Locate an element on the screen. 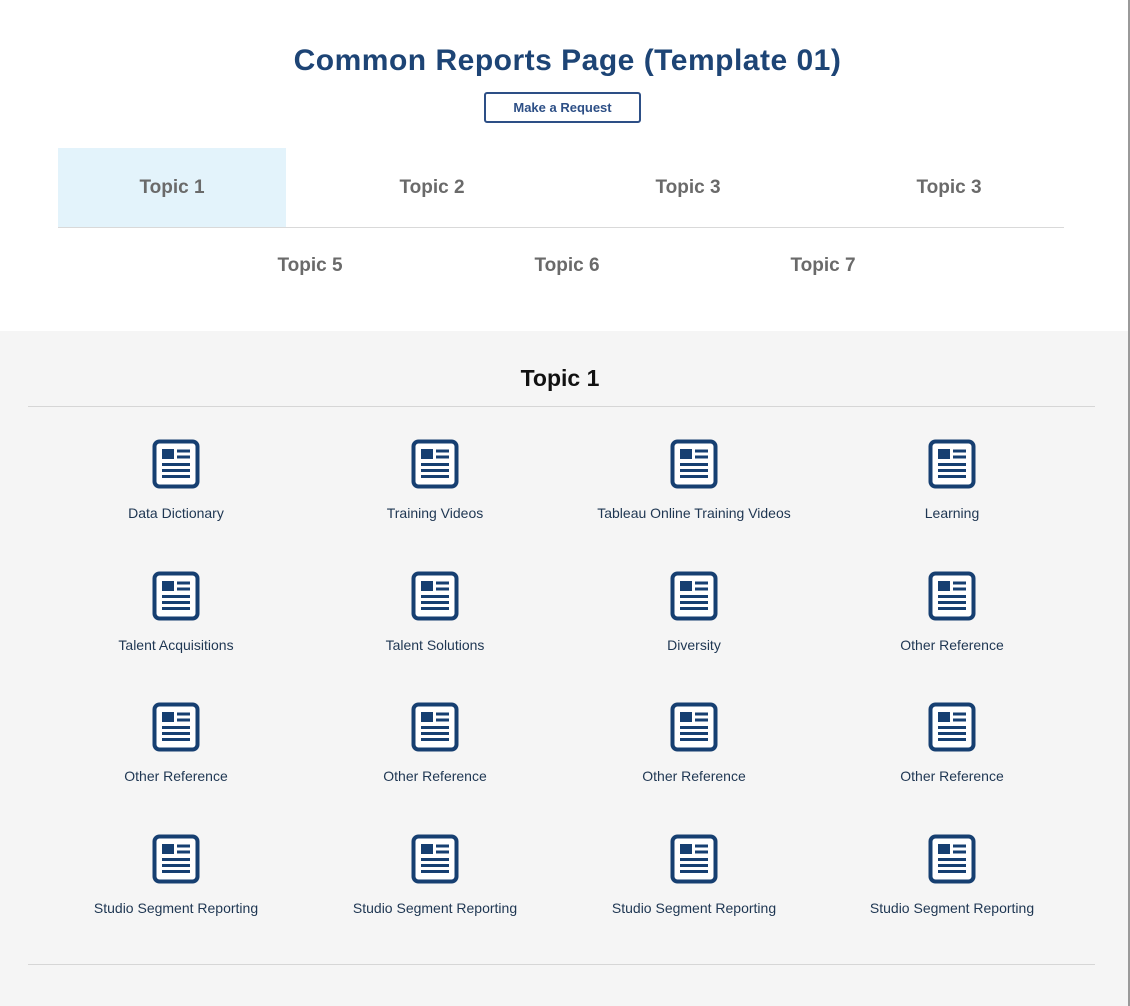 The image size is (1130, 1006). tab-topic-3b: Topic 3 is located at coordinates (949, 187).